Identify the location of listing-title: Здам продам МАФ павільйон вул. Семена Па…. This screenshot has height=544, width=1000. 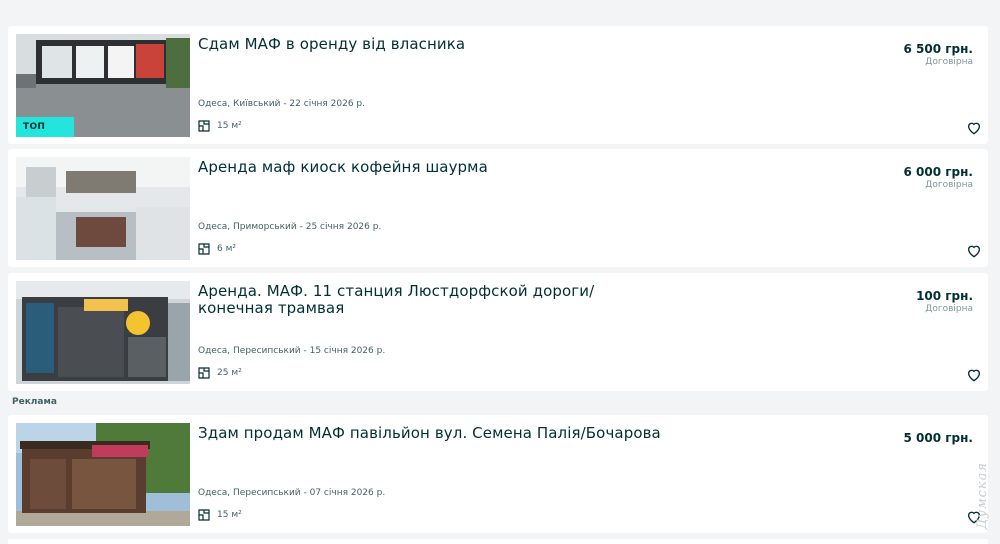
(433, 433).